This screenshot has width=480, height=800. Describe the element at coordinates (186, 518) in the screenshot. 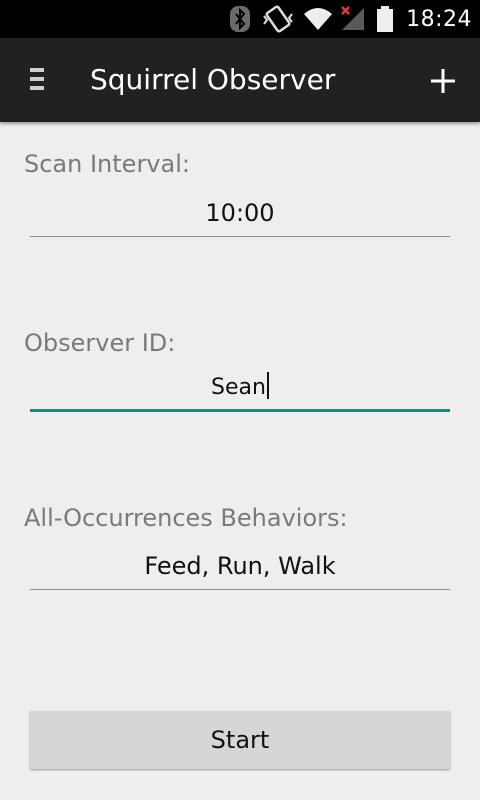

I see `behaviors-label: All-Occurrences Behaviors:` at that location.